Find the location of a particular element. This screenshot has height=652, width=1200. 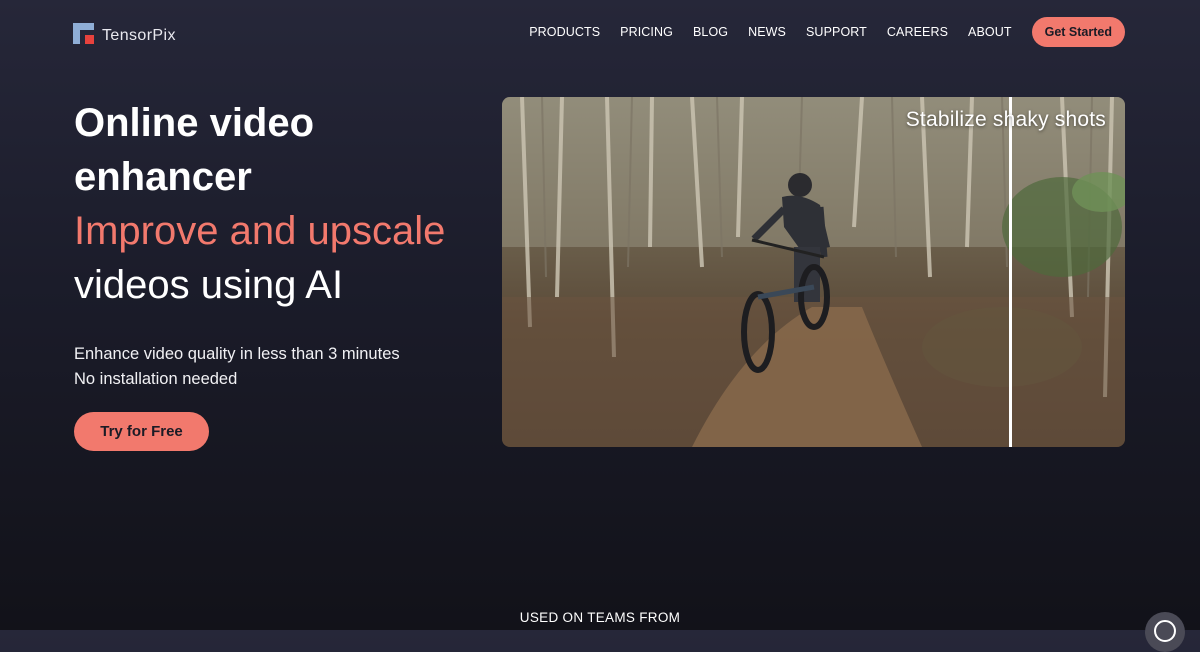

nav-about: ABOUT is located at coordinates (990, 32).